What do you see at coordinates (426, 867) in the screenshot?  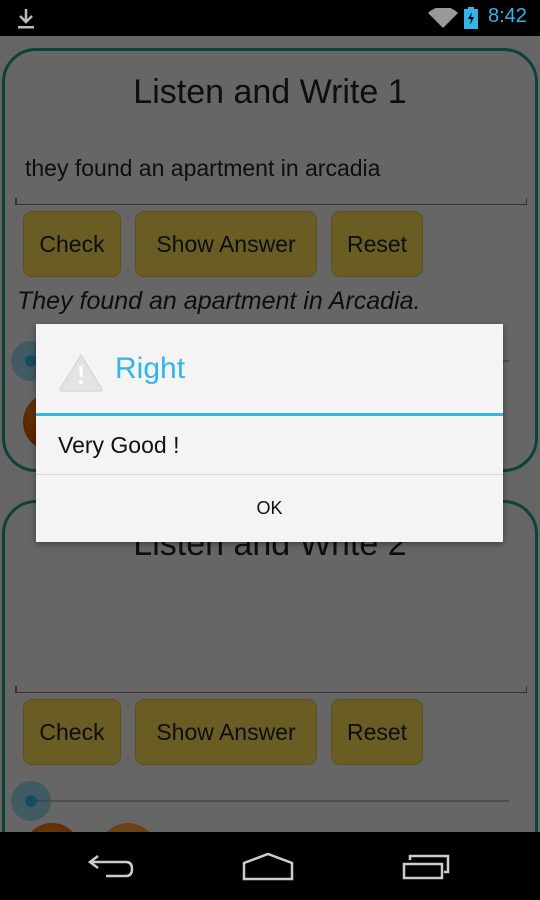 I see `recent-apps-icon` at bounding box center [426, 867].